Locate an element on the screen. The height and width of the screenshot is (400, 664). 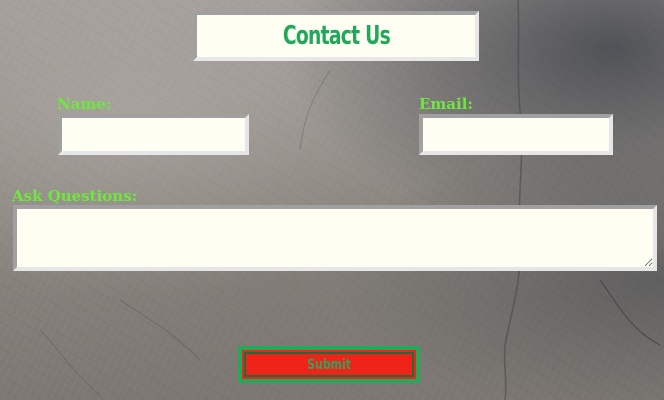
name-field is located at coordinates (153, 134).